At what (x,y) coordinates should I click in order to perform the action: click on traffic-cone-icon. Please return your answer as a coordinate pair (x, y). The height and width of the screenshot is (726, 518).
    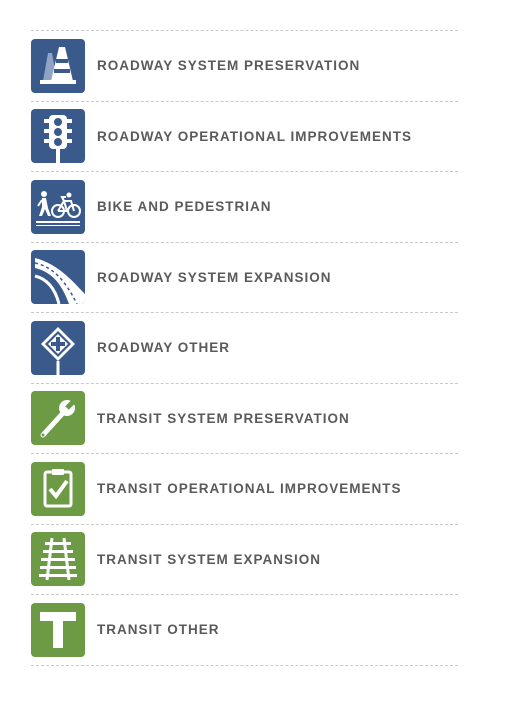
    Looking at the image, I should click on (58, 65).